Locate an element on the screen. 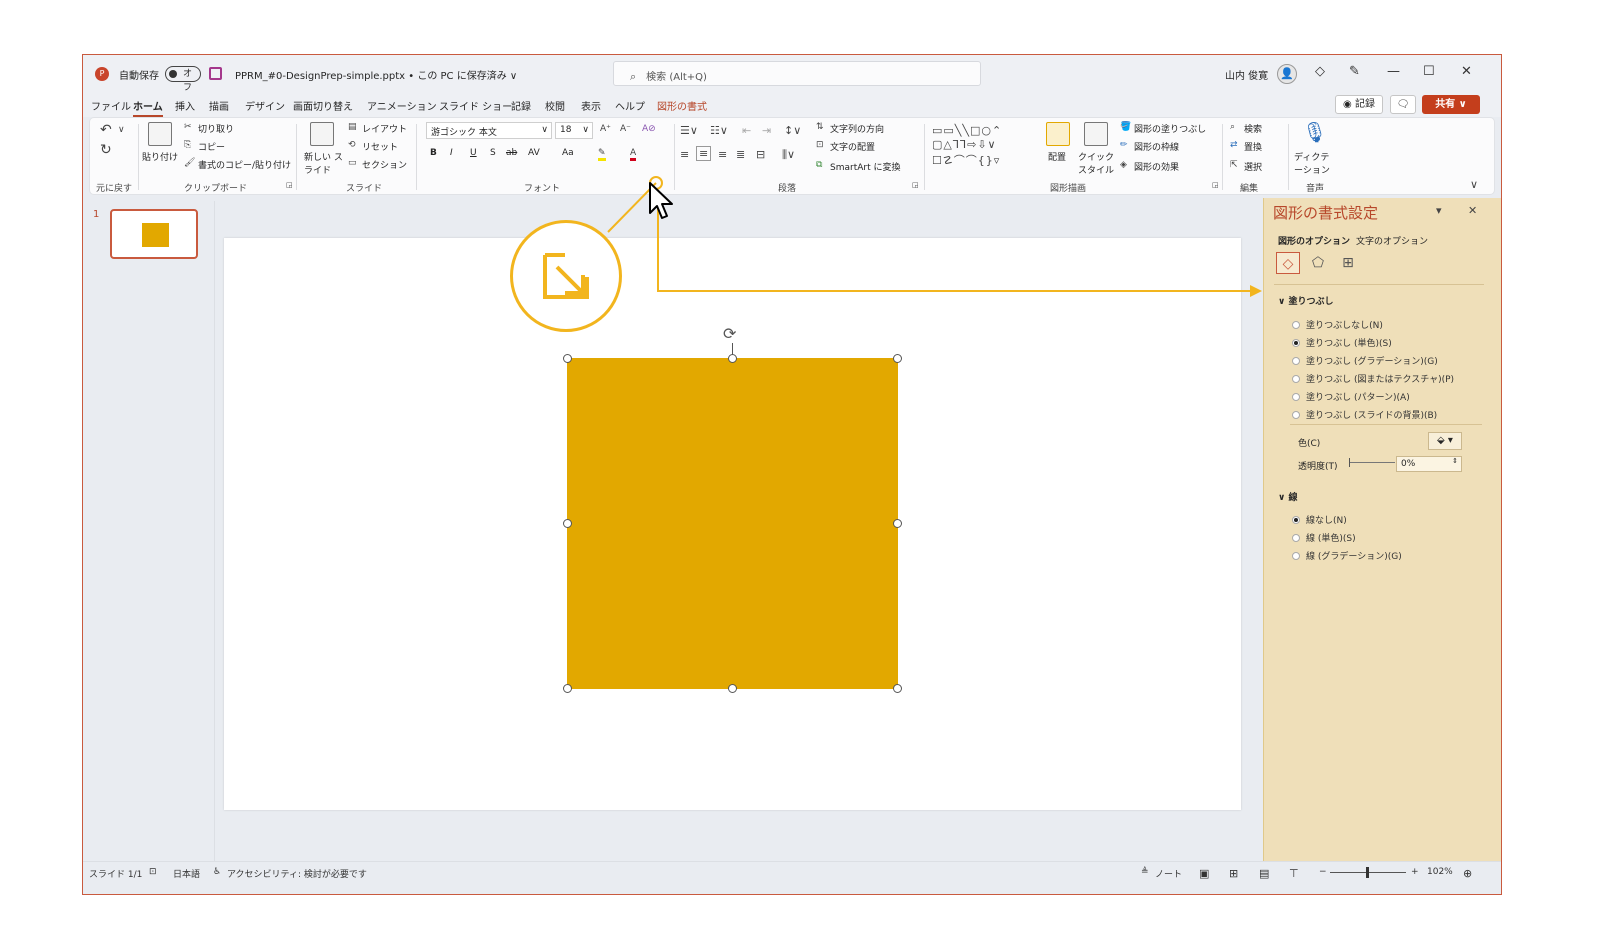 The image size is (1600, 947). select-button: 選択 is located at coordinates (1253, 166).